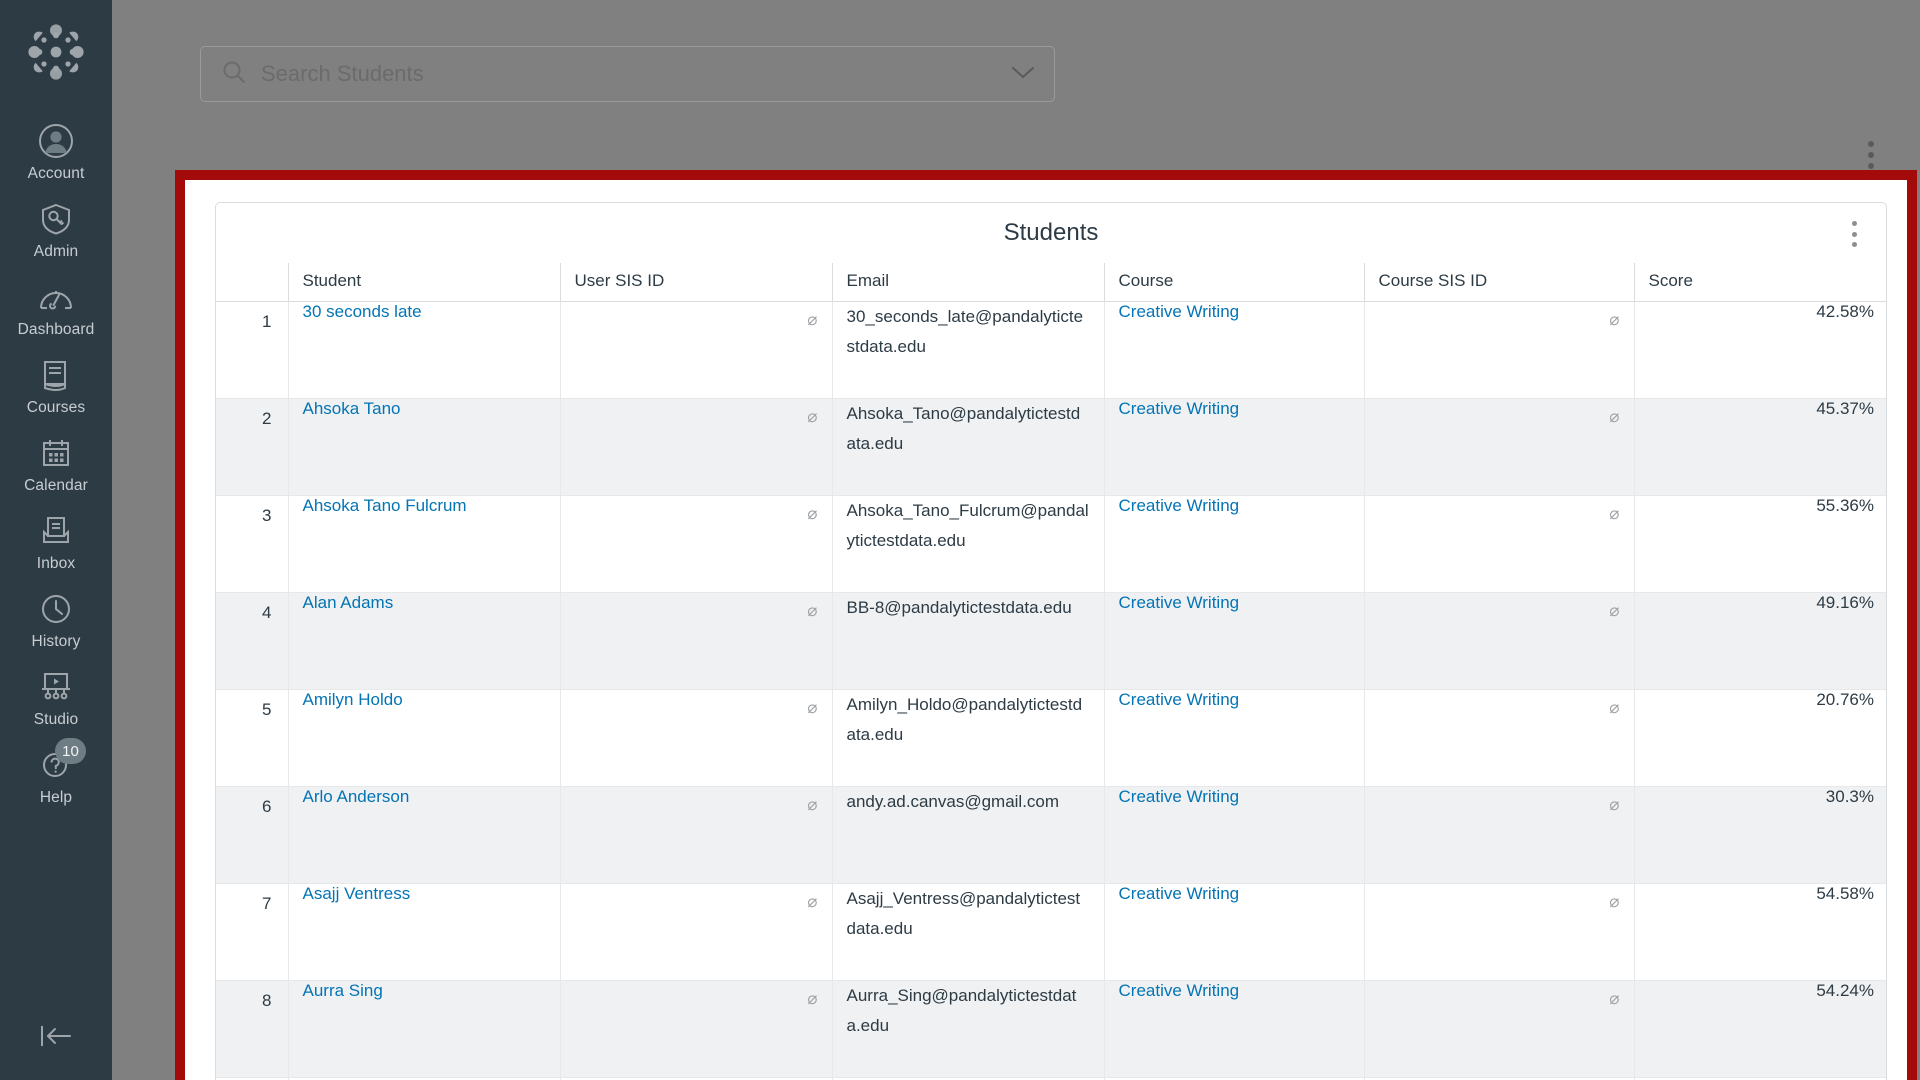  Describe the element at coordinates (967, 282) in the screenshot. I see `column-header-email: Email` at that location.